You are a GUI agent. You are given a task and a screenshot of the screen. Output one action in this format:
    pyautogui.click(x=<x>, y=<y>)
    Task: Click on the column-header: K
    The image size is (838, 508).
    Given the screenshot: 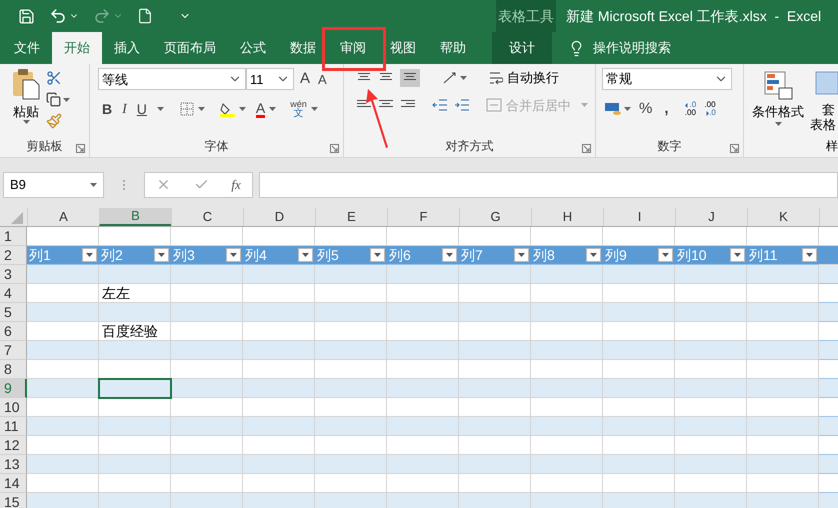 What is the action you would take?
    pyautogui.click(x=783, y=217)
    